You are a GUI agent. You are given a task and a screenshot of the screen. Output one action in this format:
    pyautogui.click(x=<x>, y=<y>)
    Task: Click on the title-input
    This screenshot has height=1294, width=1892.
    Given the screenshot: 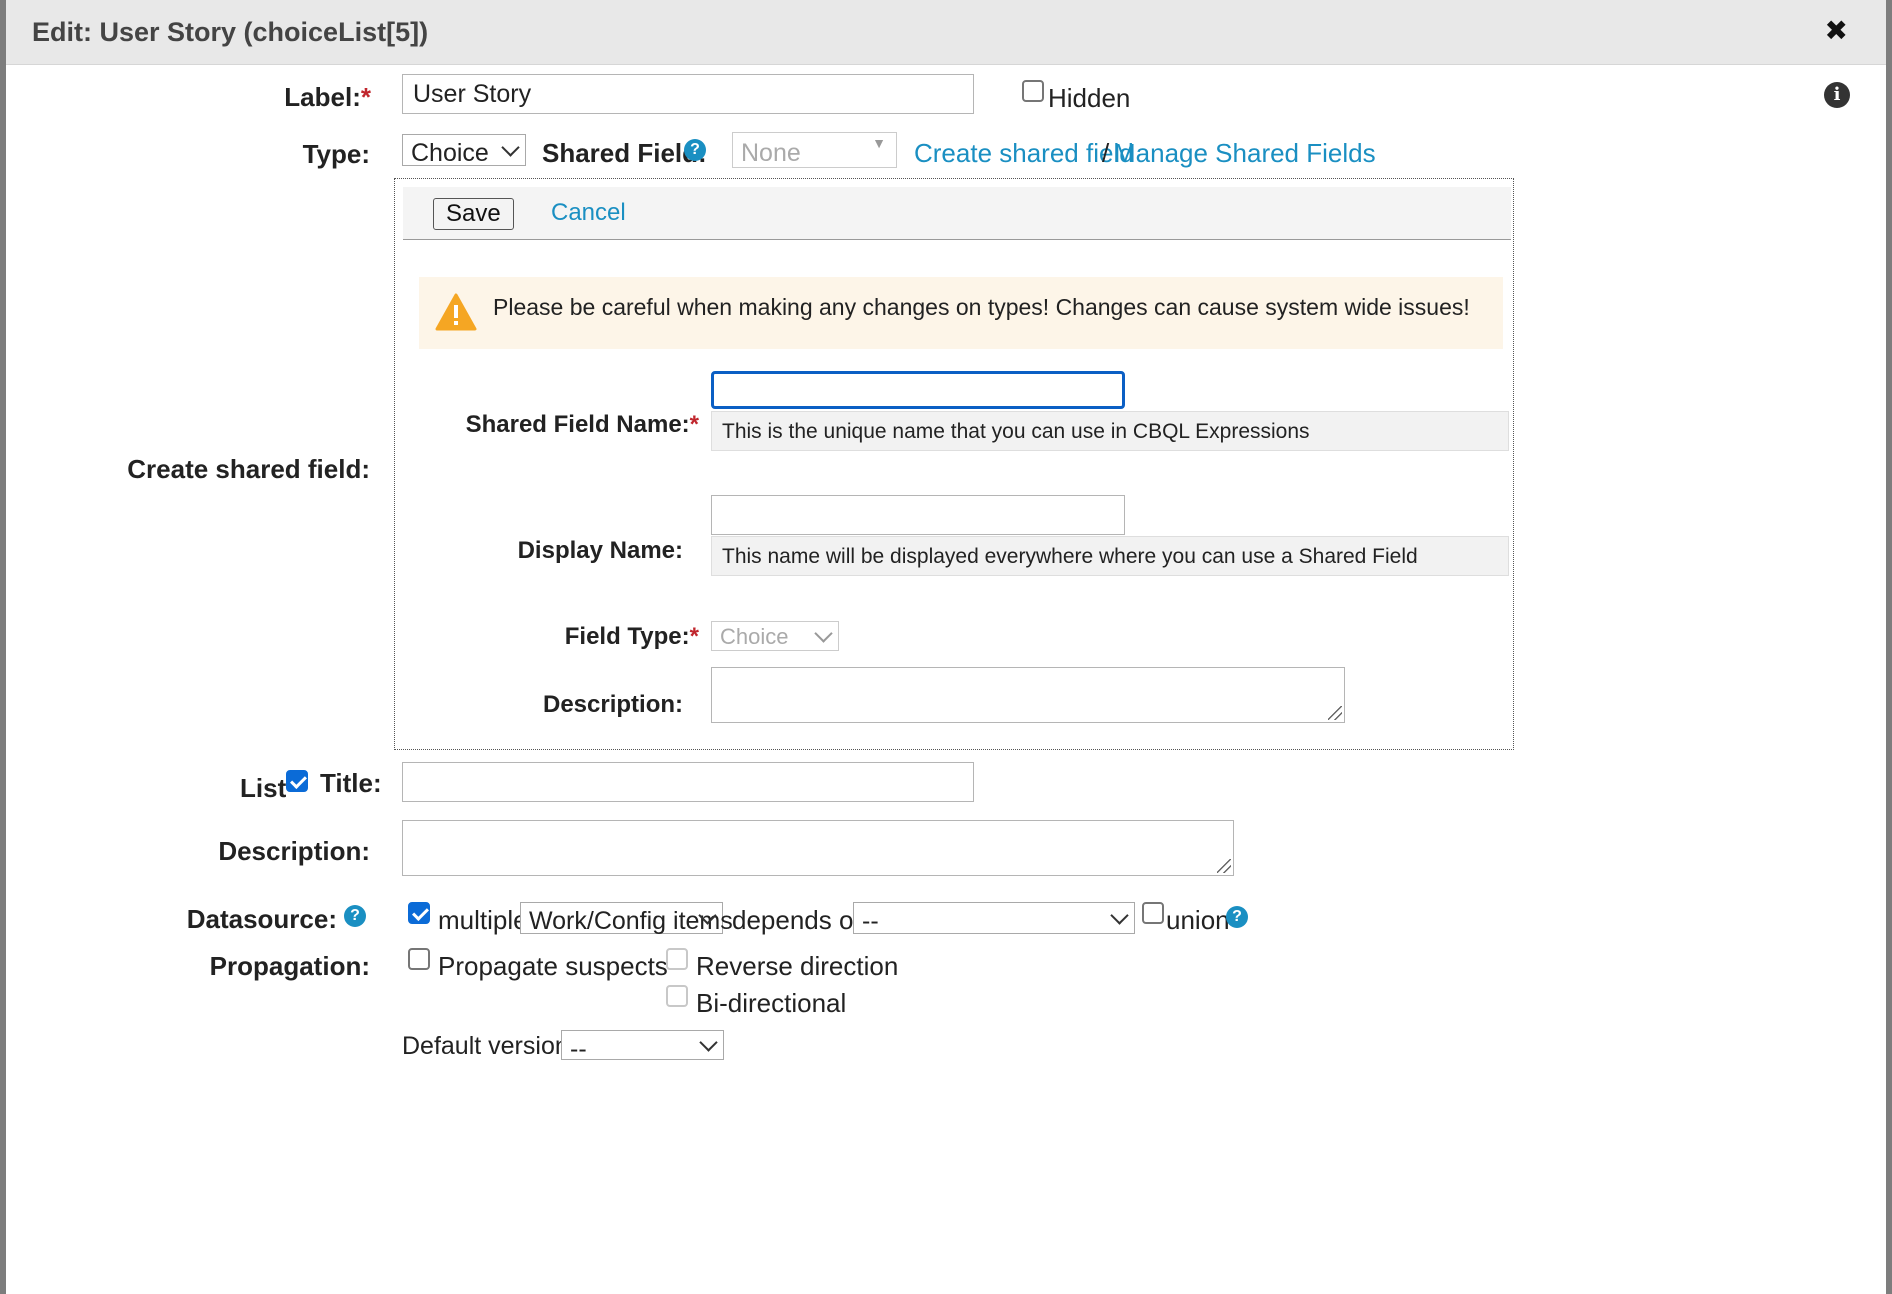 What is the action you would take?
    pyautogui.click(x=688, y=782)
    